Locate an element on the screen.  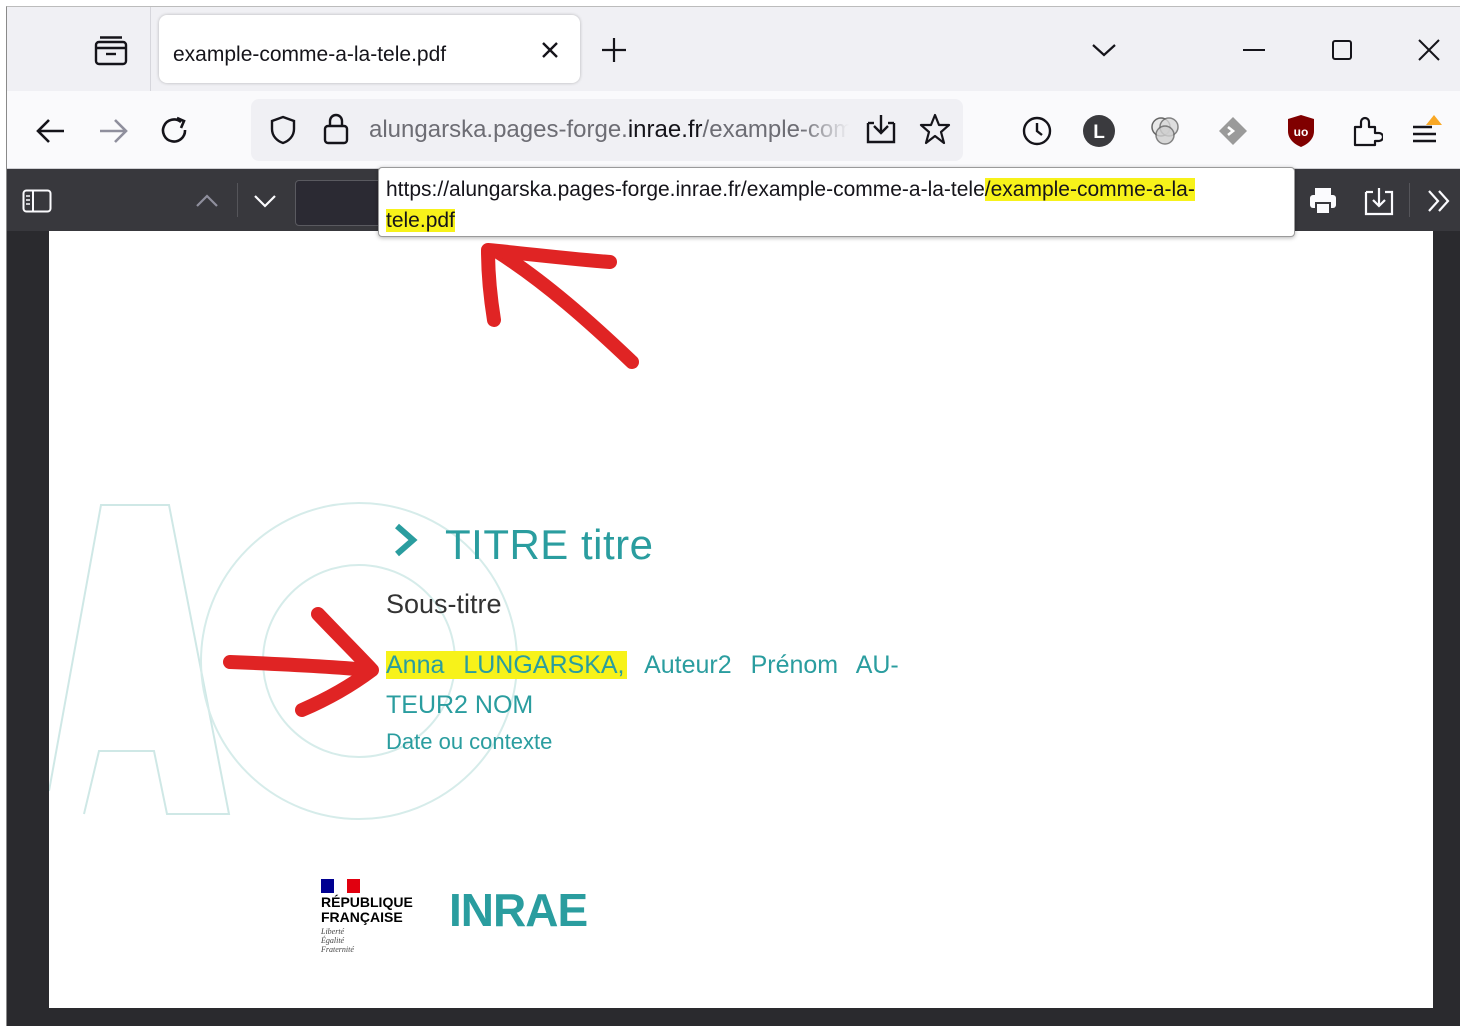
other-authors: Auteur2 Prénom AU- is located at coordinates (771, 665).